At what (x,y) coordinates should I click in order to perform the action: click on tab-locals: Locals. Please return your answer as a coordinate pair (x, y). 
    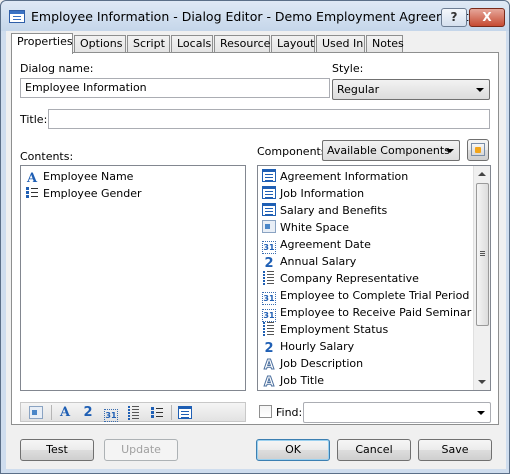
    Looking at the image, I should click on (192, 44).